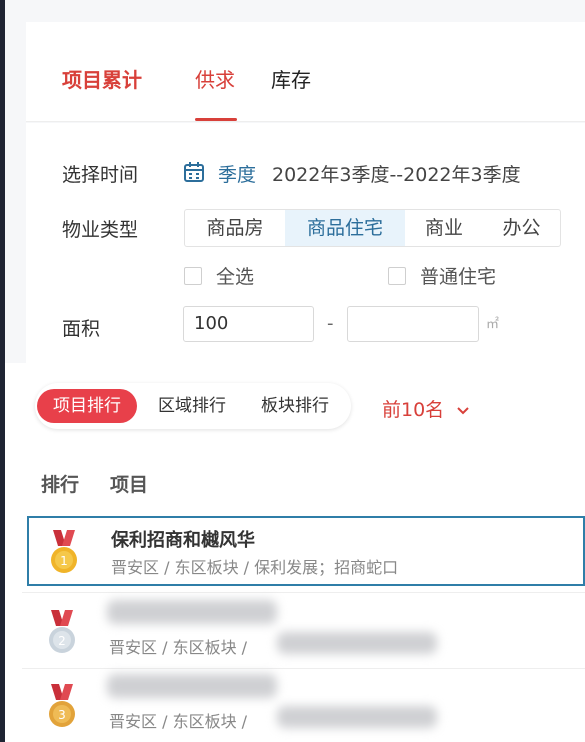  What do you see at coordinates (493, 324) in the screenshot?
I see `area-unit: ㎡` at bounding box center [493, 324].